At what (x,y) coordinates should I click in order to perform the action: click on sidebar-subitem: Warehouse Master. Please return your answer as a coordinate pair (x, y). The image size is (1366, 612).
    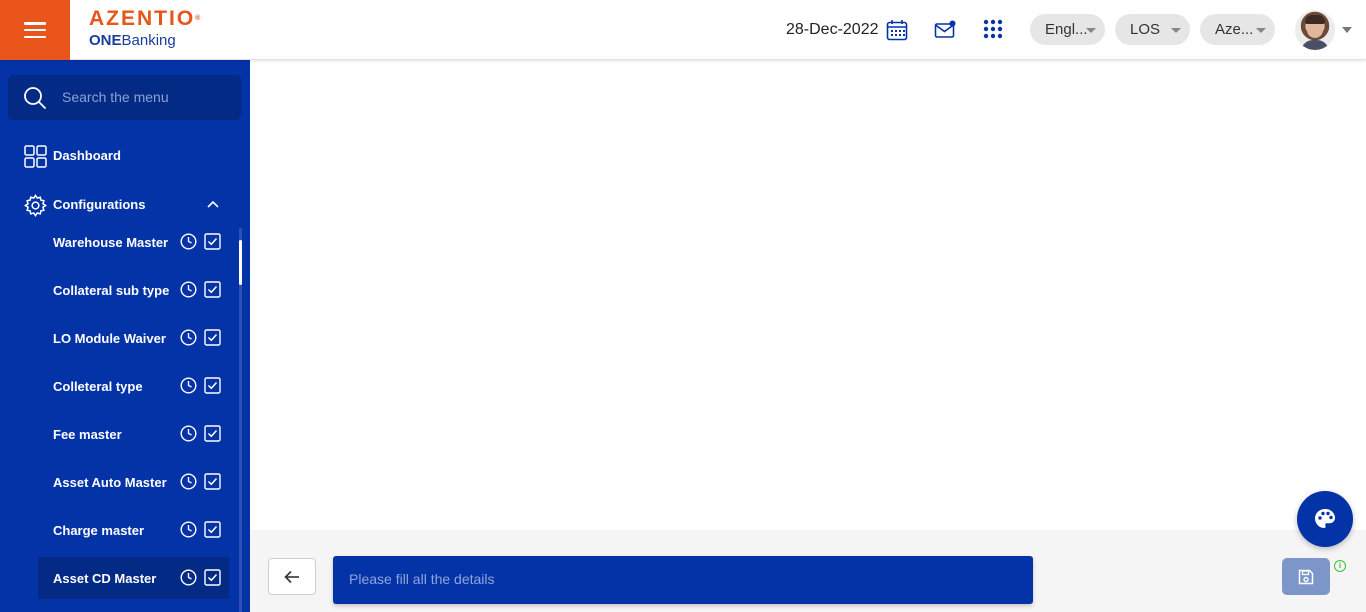
    Looking at the image, I should click on (133, 242).